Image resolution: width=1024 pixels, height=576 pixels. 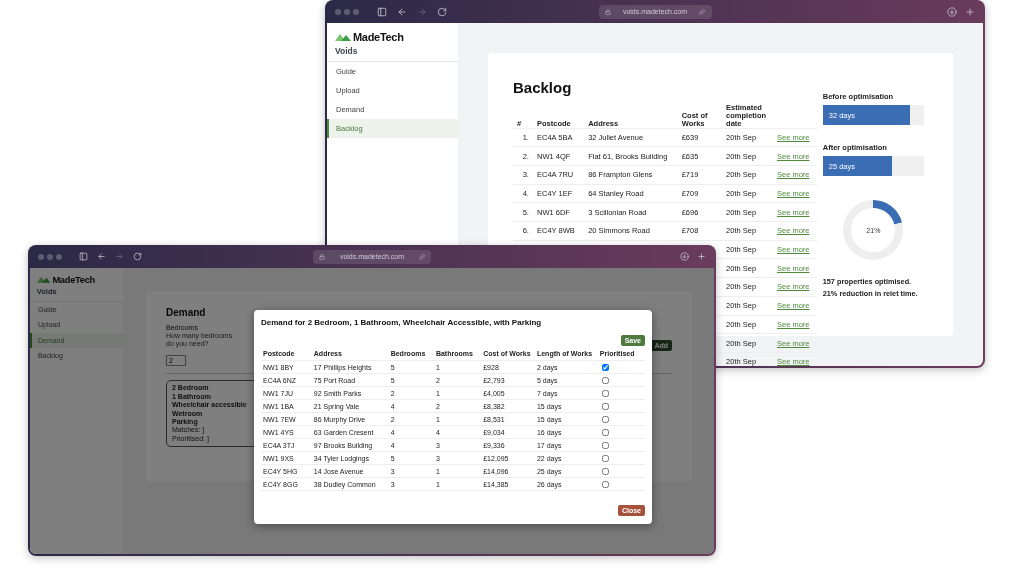 I want to click on page-title: Demand, so click(x=186, y=312).